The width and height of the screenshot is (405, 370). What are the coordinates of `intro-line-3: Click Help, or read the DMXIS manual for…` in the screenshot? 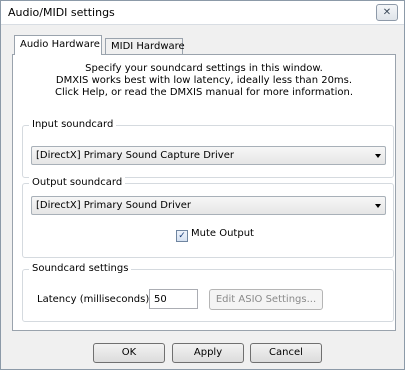 It's located at (204, 92).